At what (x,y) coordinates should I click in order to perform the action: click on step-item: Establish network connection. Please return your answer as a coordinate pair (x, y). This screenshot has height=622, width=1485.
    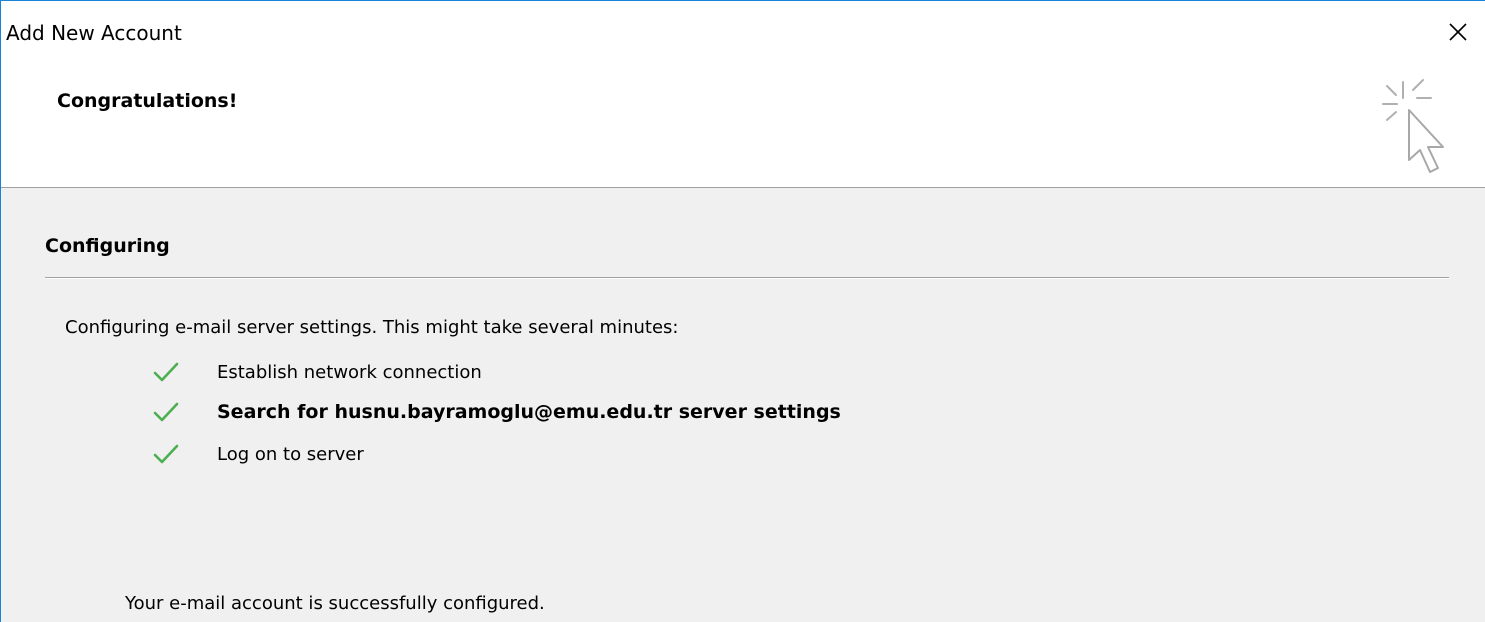
    Looking at the image, I should click on (317, 372).